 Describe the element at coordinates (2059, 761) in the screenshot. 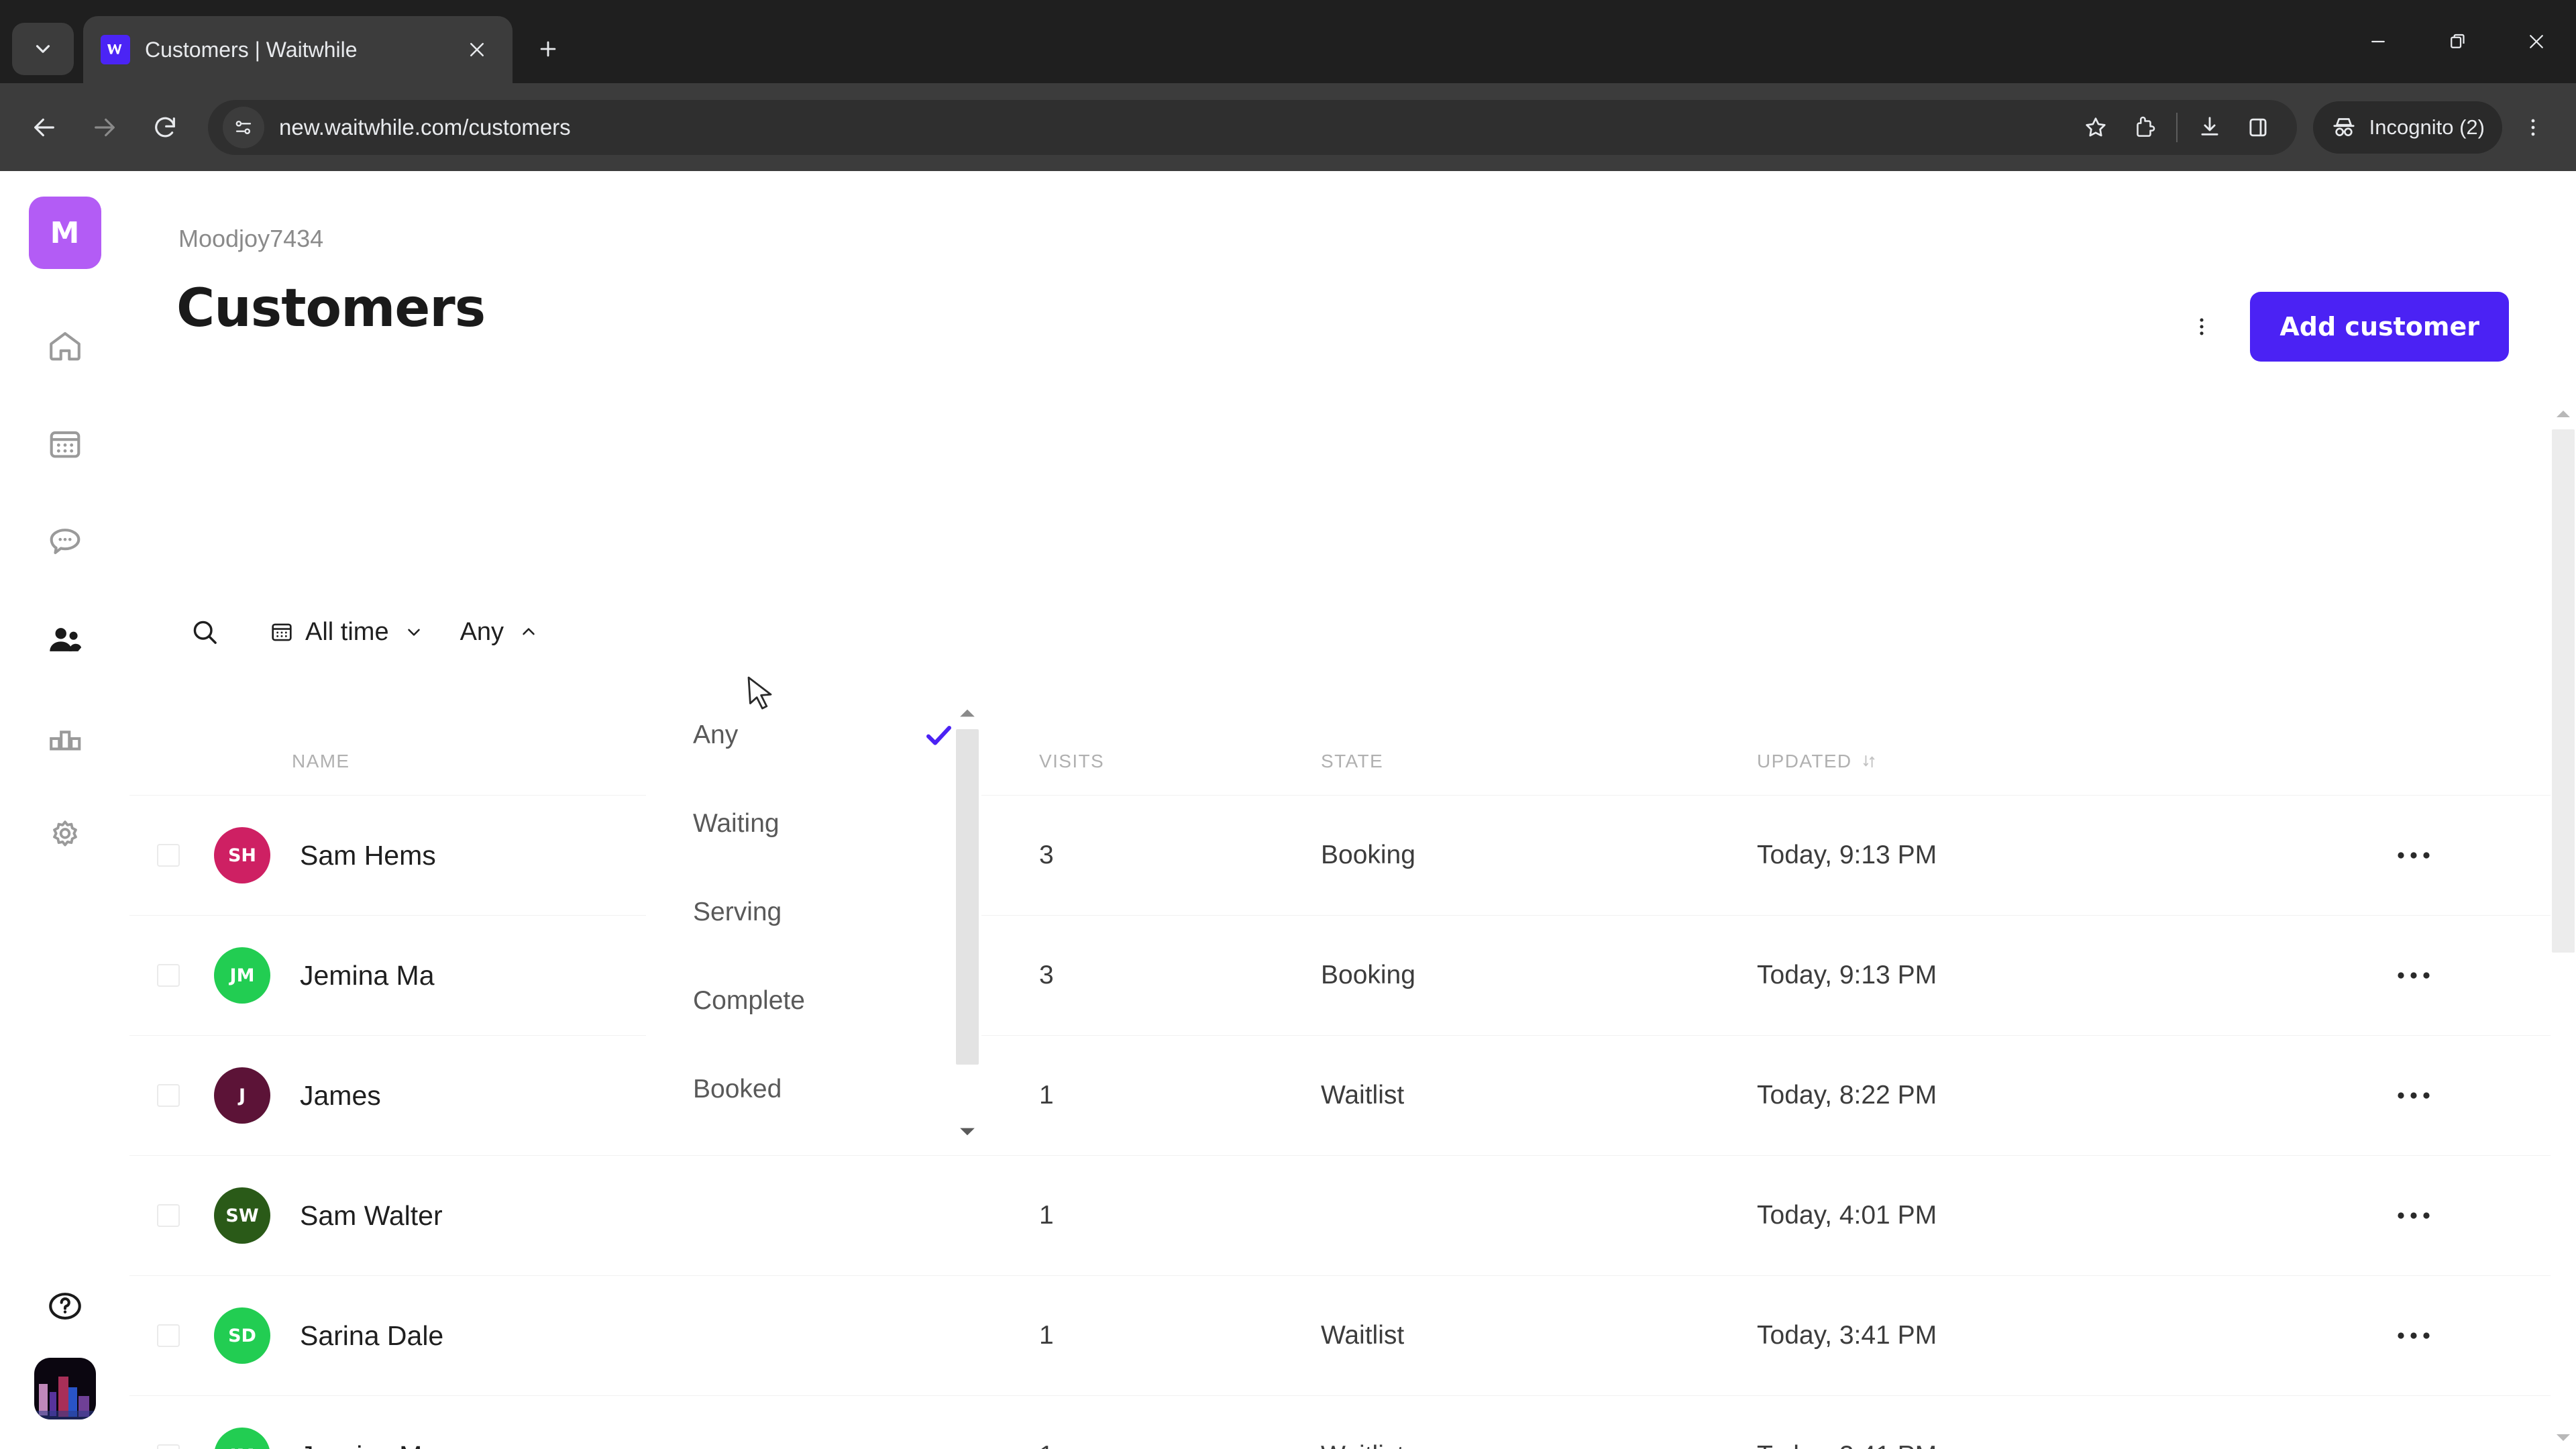

I see `column-header-updated: UPDATED` at that location.